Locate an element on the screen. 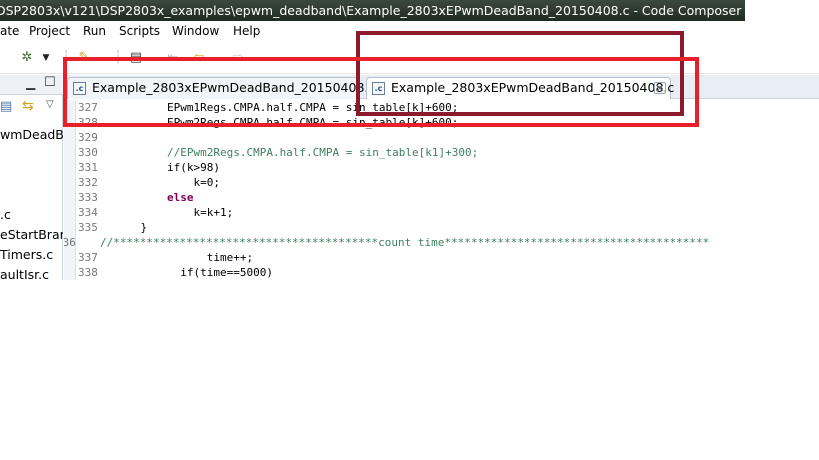  list-item: .c is located at coordinates (31, 214).